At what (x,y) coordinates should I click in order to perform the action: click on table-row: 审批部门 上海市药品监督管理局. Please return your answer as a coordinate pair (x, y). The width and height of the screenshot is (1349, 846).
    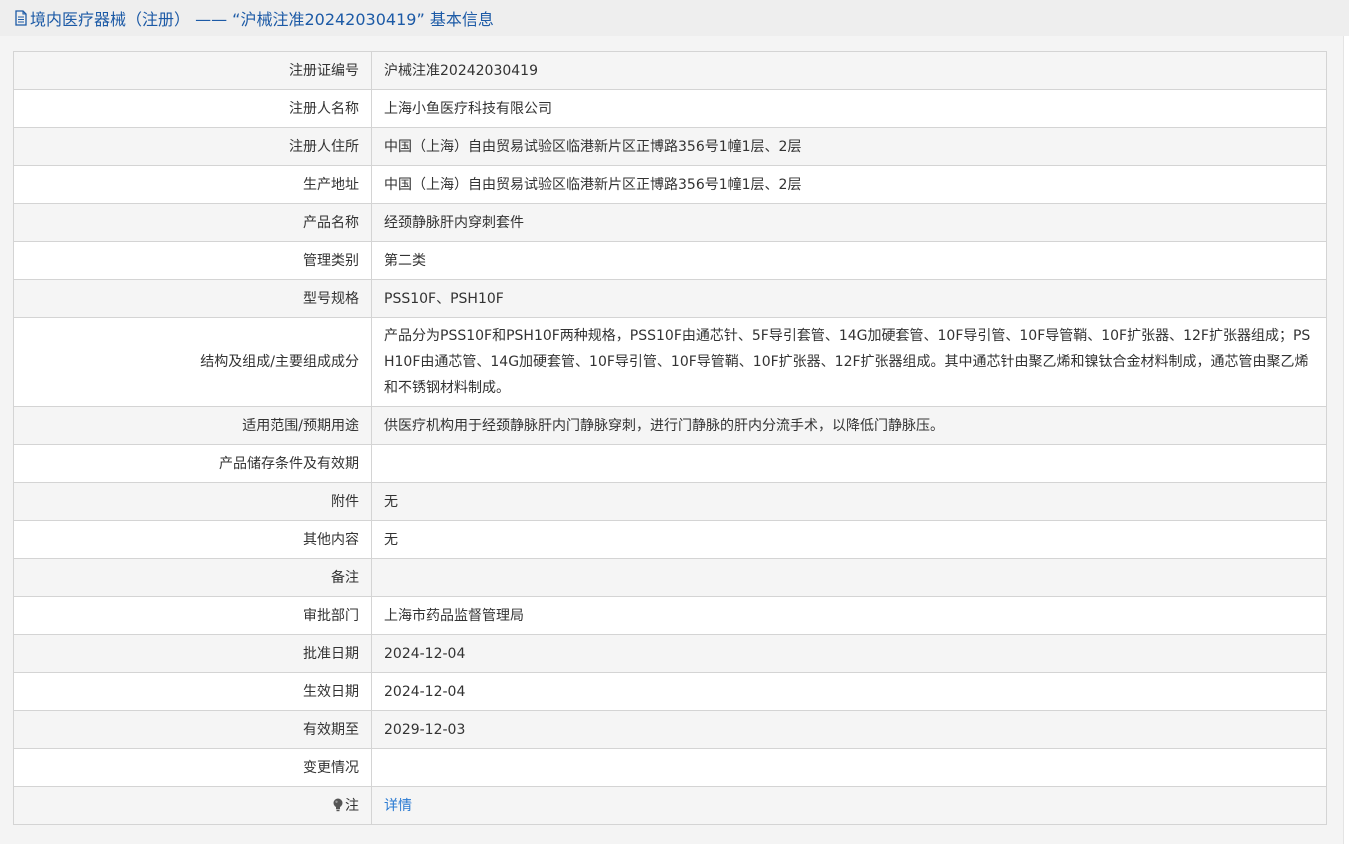
    Looking at the image, I should click on (670, 615).